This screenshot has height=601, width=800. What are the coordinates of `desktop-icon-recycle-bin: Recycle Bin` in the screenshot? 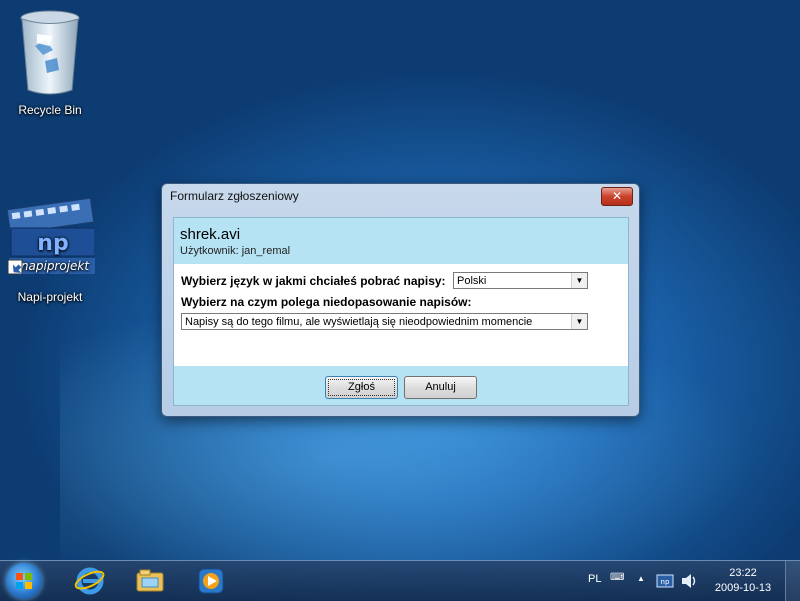 It's located at (50, 61).